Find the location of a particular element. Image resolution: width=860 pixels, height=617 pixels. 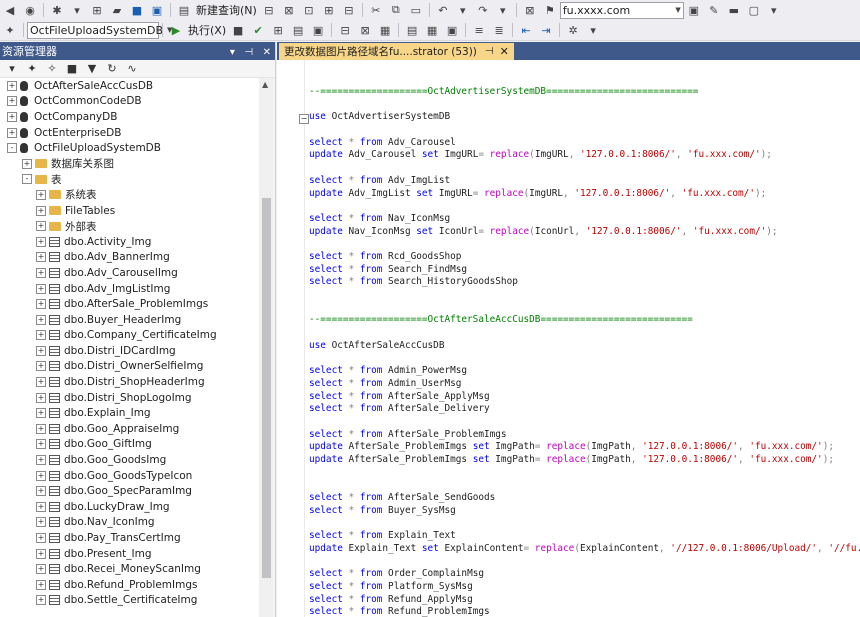

client-stats-icon: ▦ is located at coordinates (385, 30).